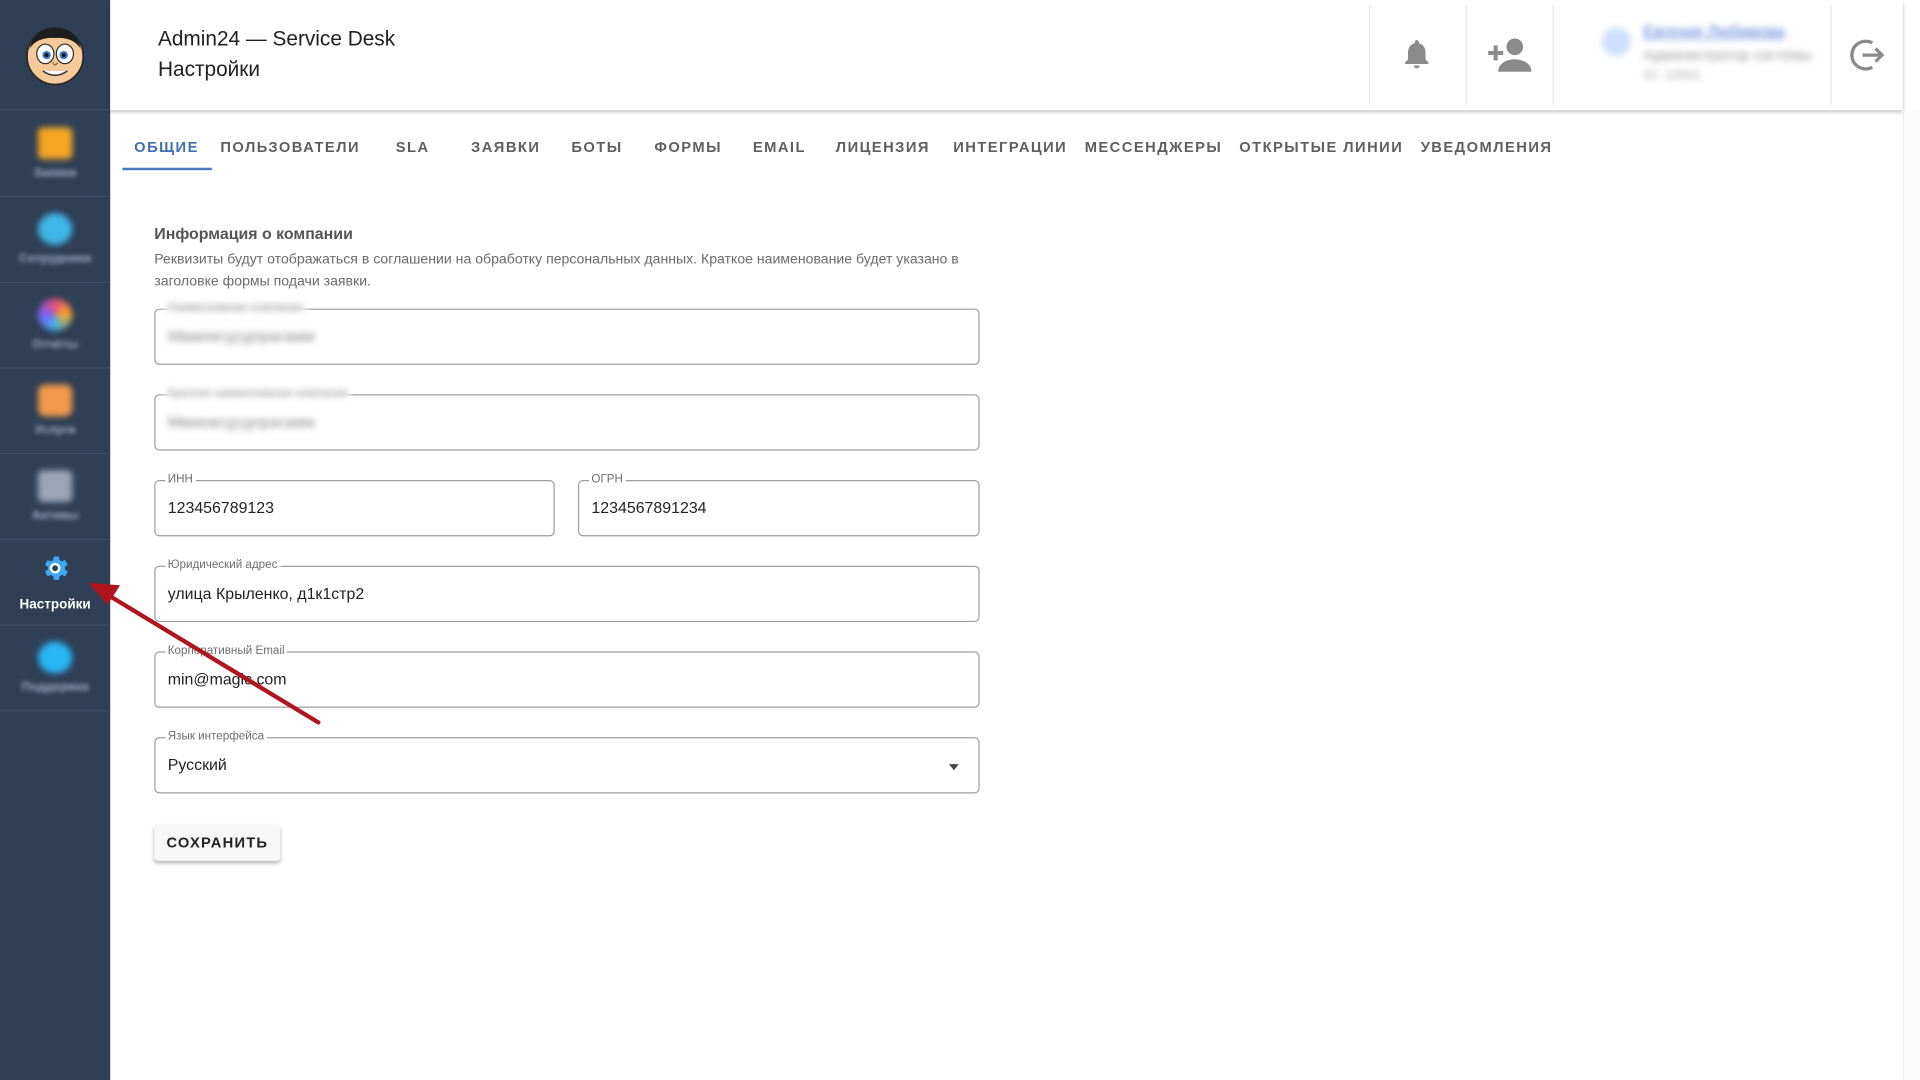  I want to click on field-value: улица Крыленко, д1к1стр2, so click(266, 593).